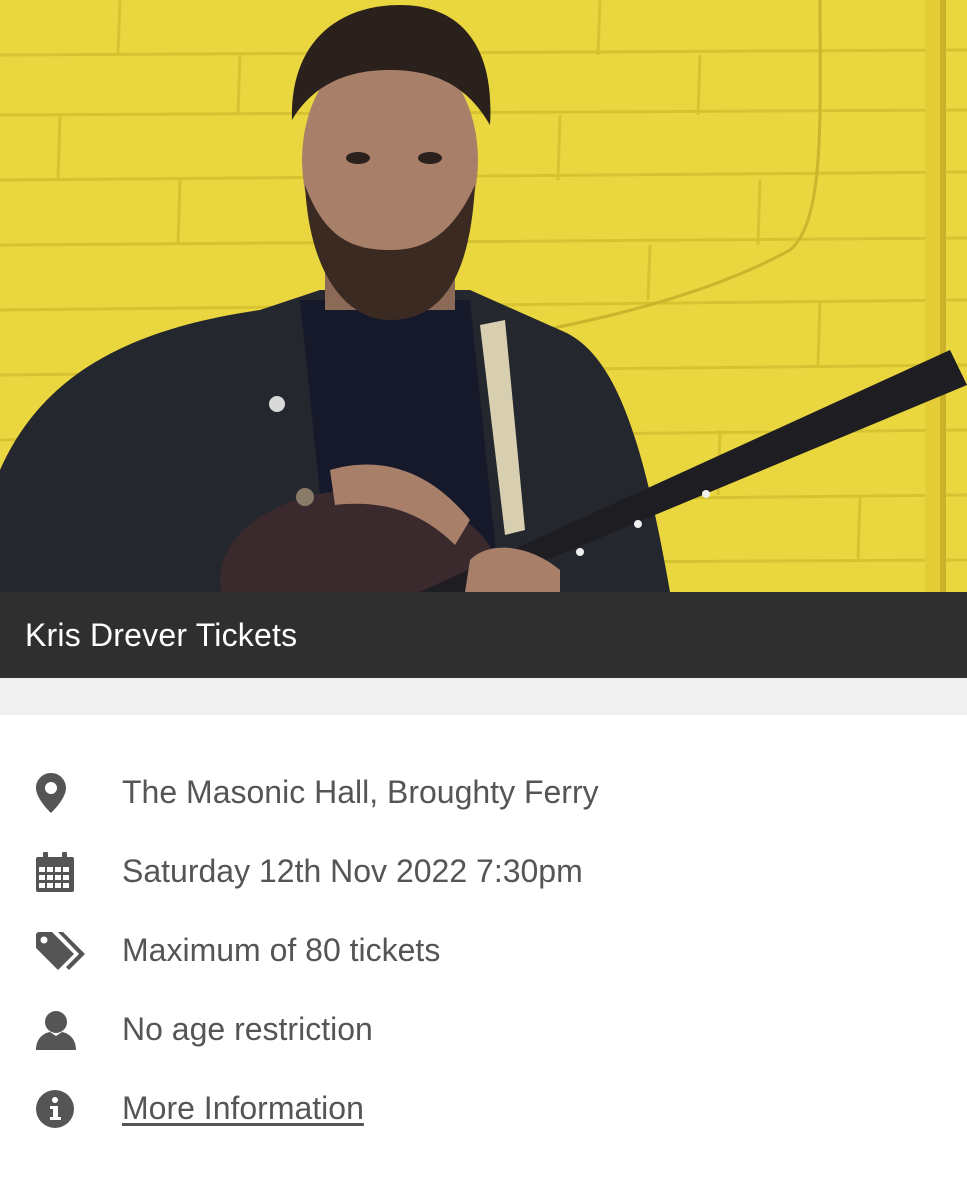 This screenshot has width=967, height=1200. I want to click on date-text: Saturday 12th Nov 2022 7:30pm, so click(352, 871).